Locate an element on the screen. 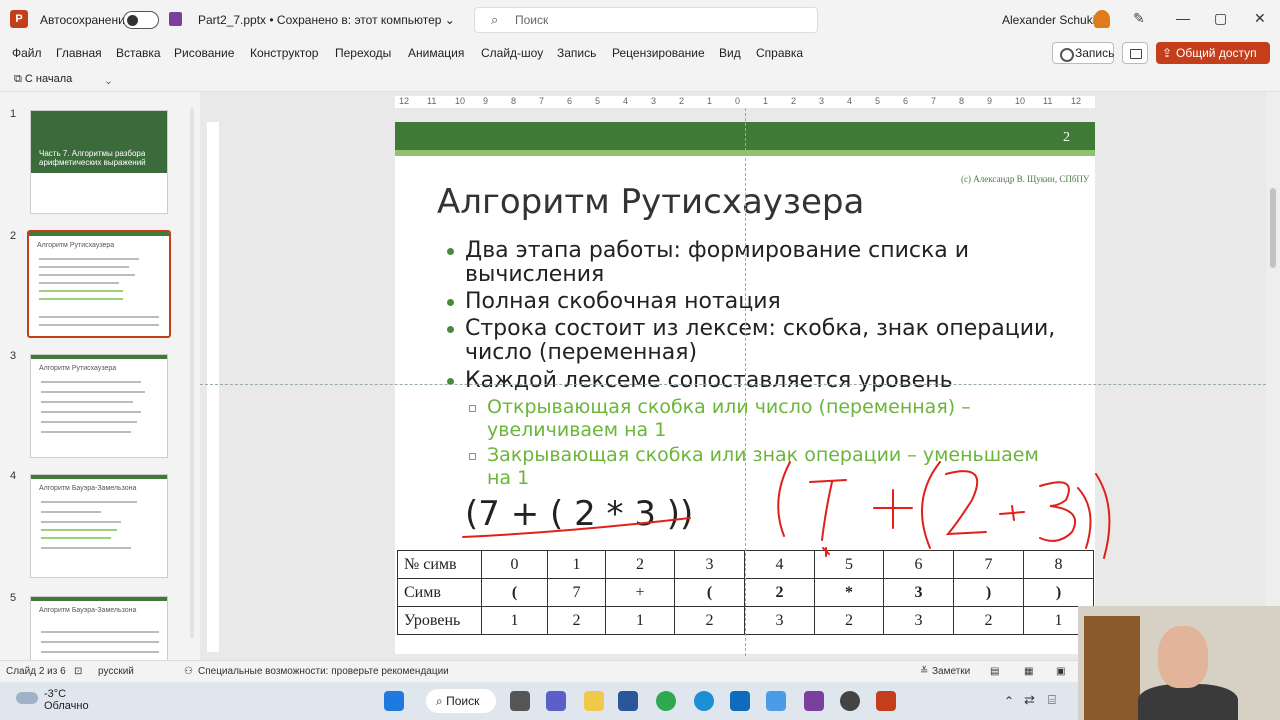 This screenshot has width=1280, height=720. slide-counter: Слайд 2 из 6 is located at coordinates (36, 671).